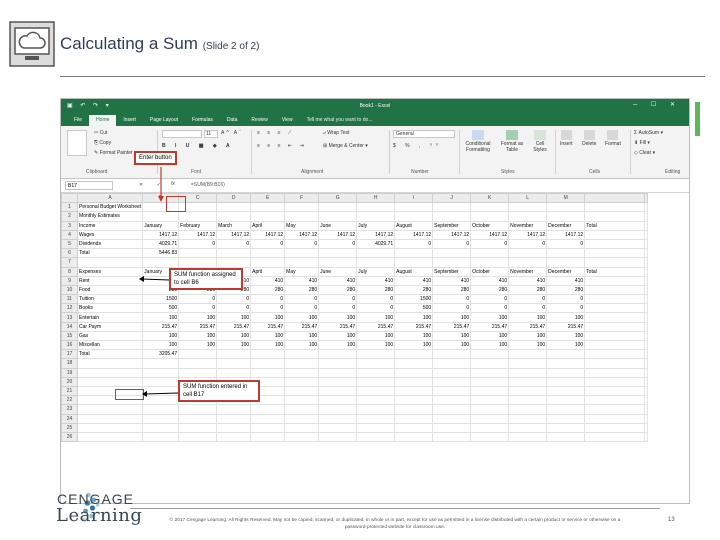 The width and height of the screenshot is (720, 540). What do you see at coordinates (69, 372) in the screenshot?
I see `row-header: 19` at bounding box center [69, 372].